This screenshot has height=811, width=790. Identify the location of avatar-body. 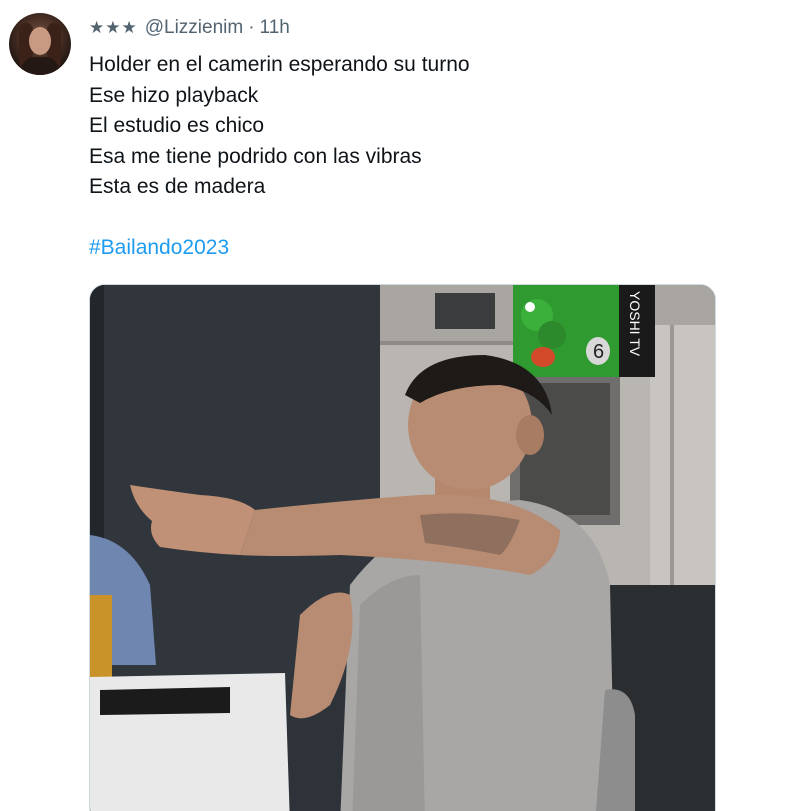
(40, 66).